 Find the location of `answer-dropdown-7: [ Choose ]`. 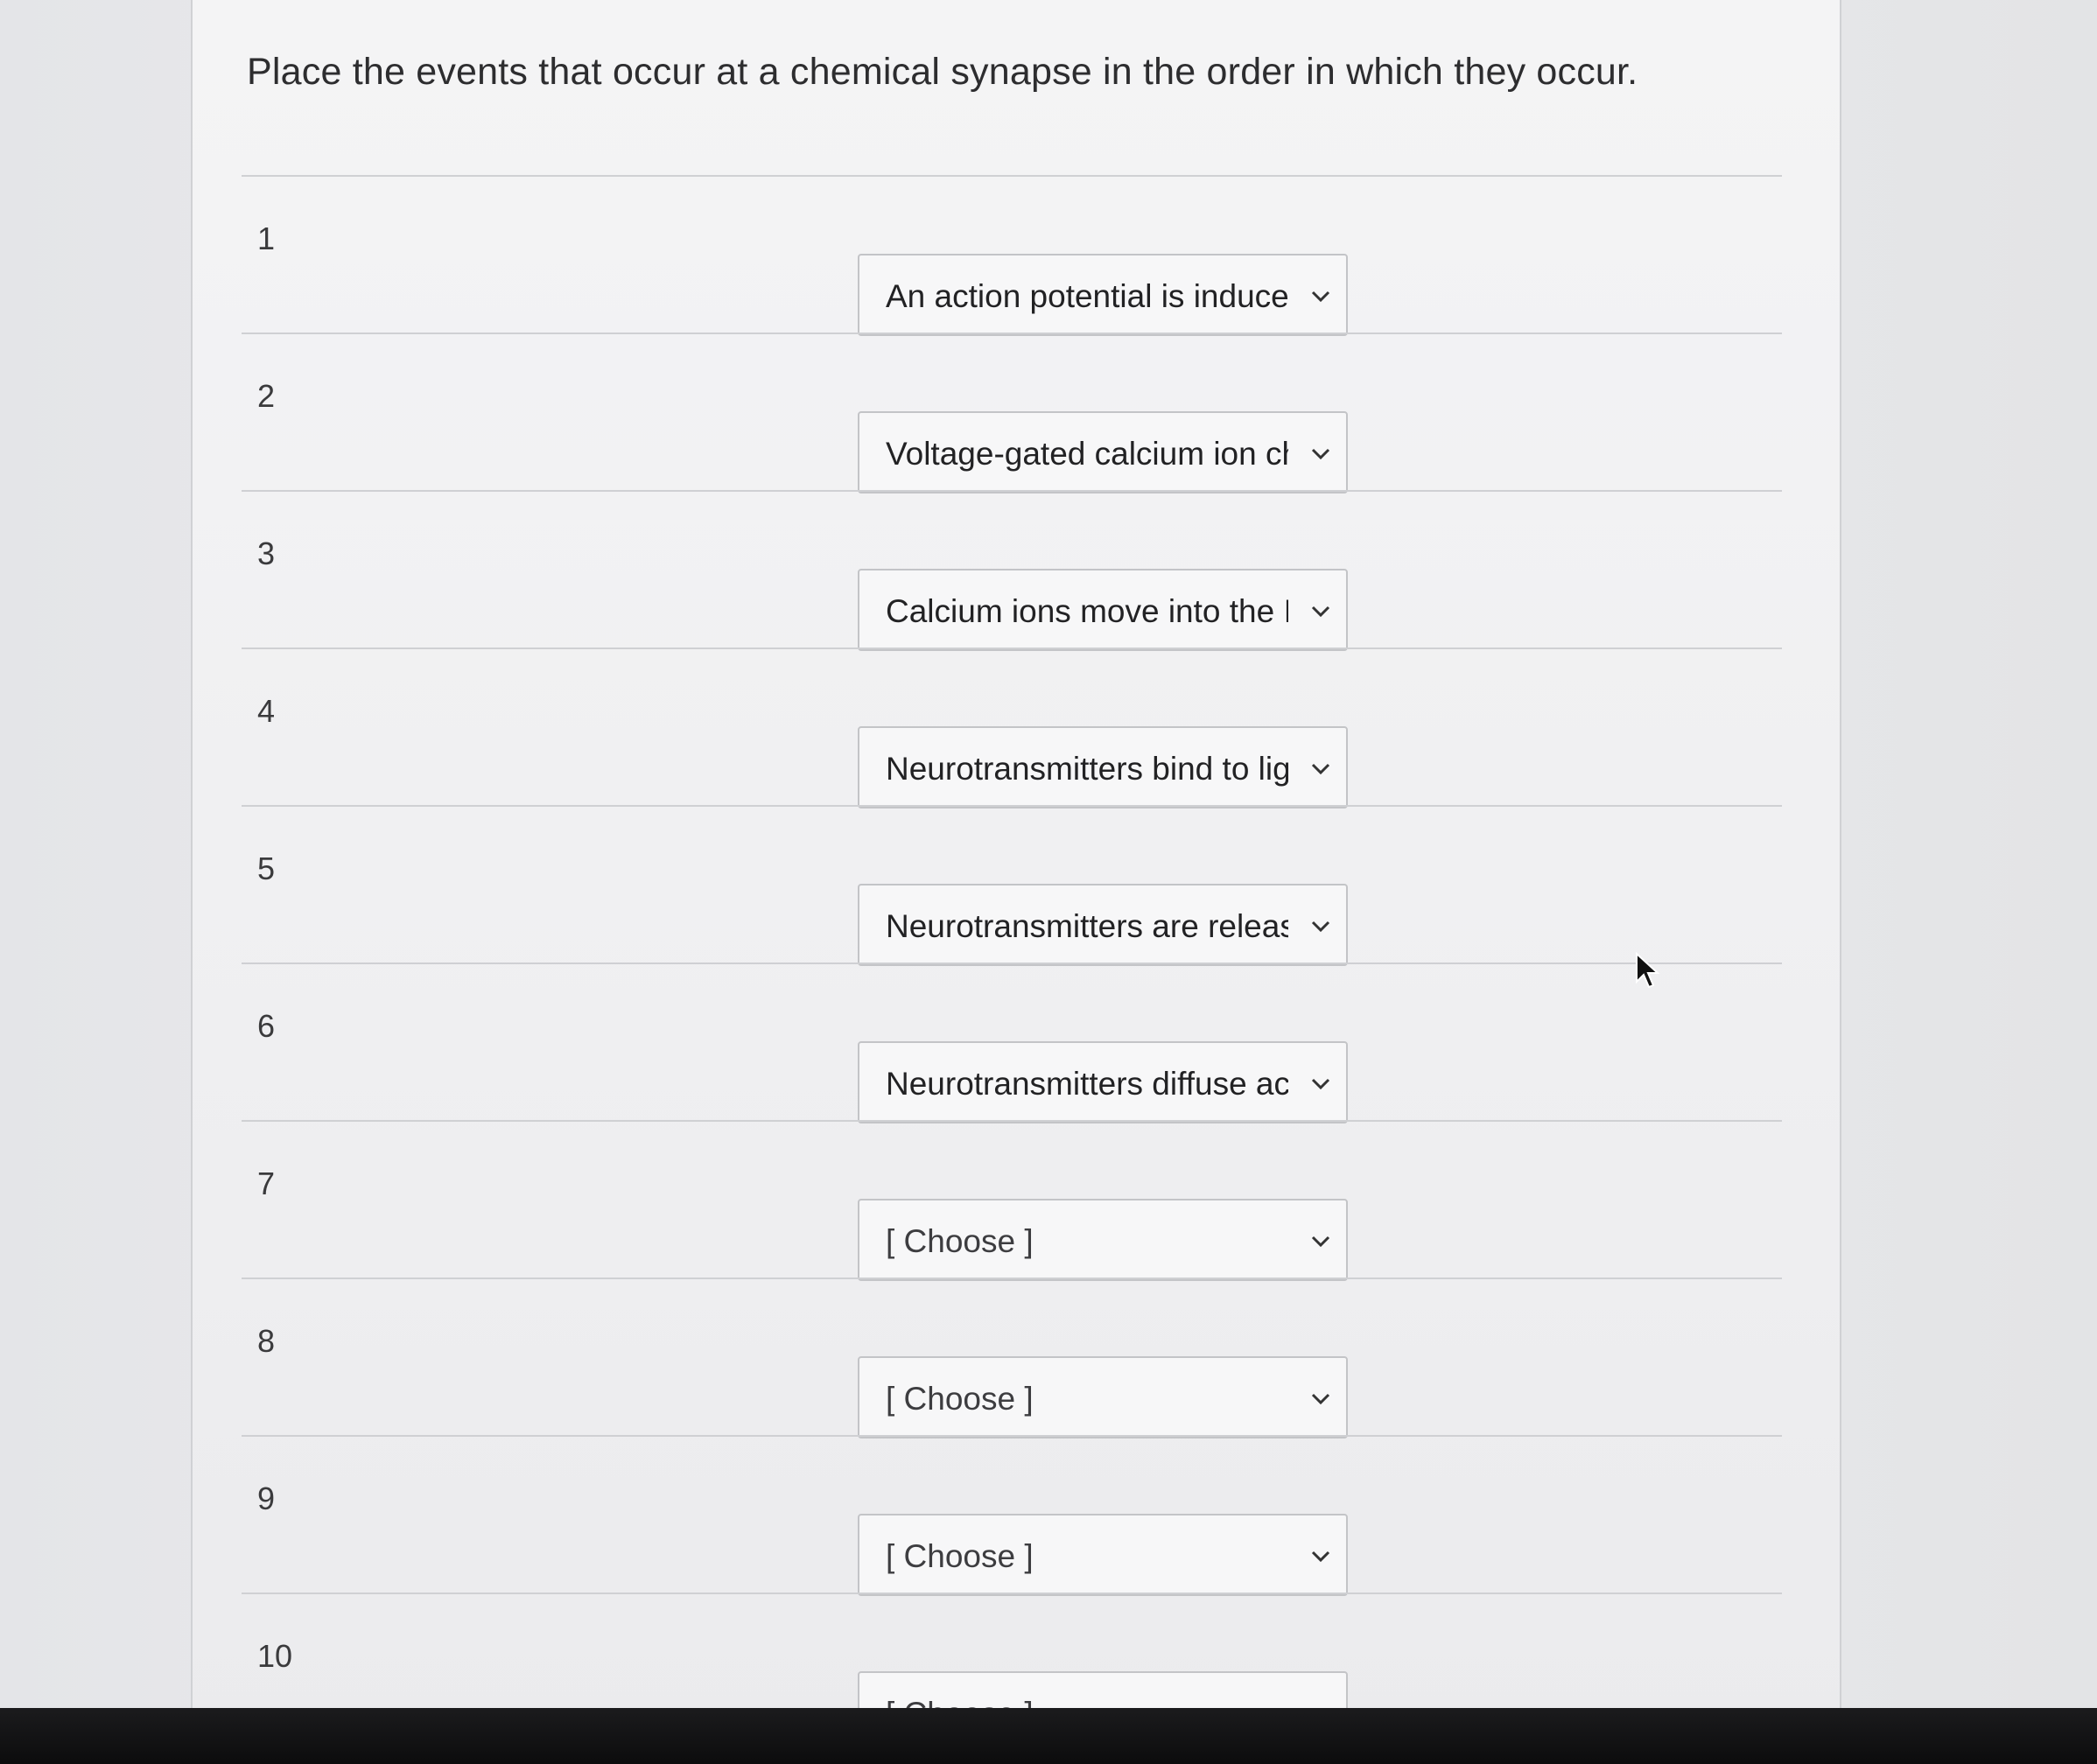

answer-dropdown-7: [ Choose ] is located at coordinates (1103, 1240).